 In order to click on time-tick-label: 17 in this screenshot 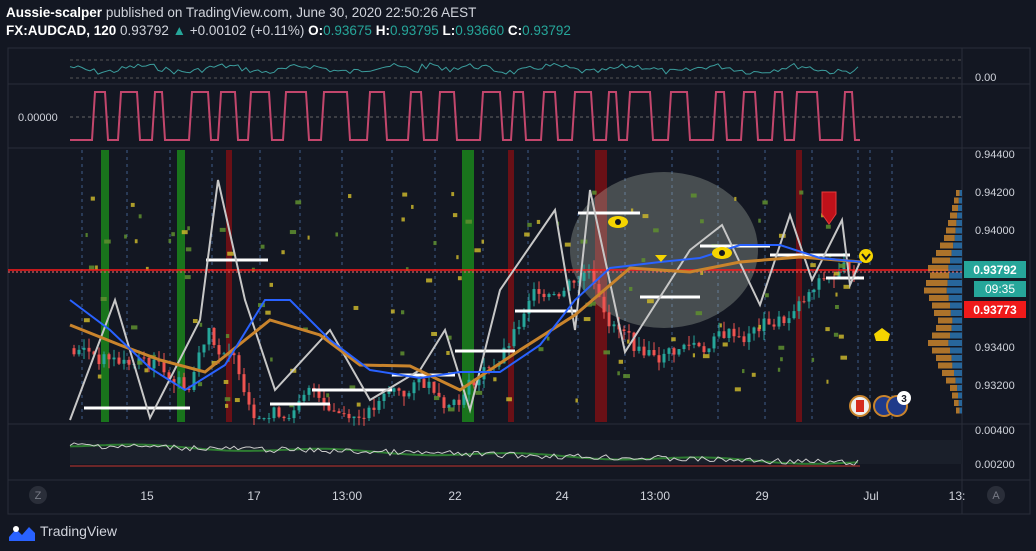, I will do `click(254, 496)`.